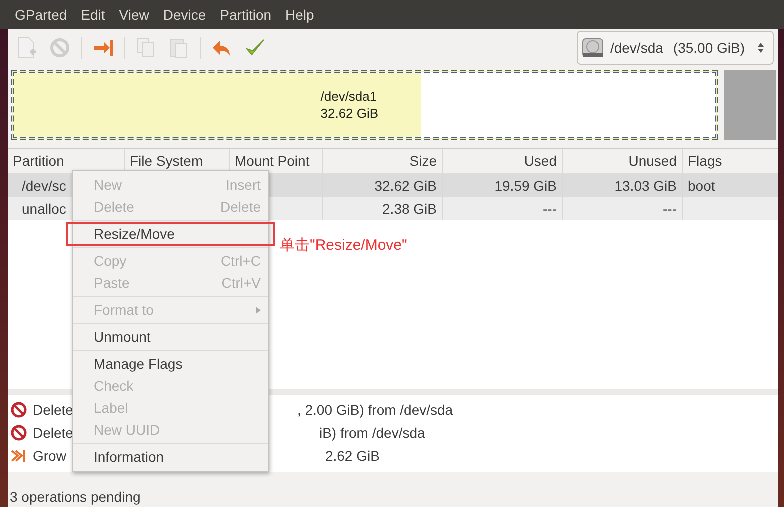  I want to click on hard-drive-icon, so click(593, 48).